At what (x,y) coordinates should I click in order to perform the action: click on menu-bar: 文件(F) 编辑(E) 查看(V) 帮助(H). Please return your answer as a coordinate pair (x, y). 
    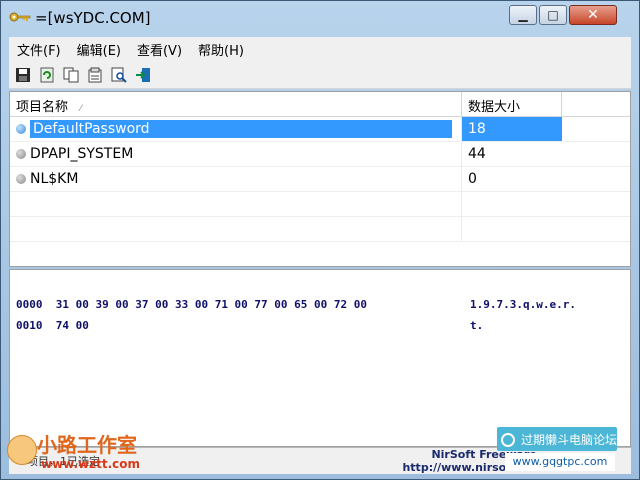
    Looking at the image, I should click on (320, 49).